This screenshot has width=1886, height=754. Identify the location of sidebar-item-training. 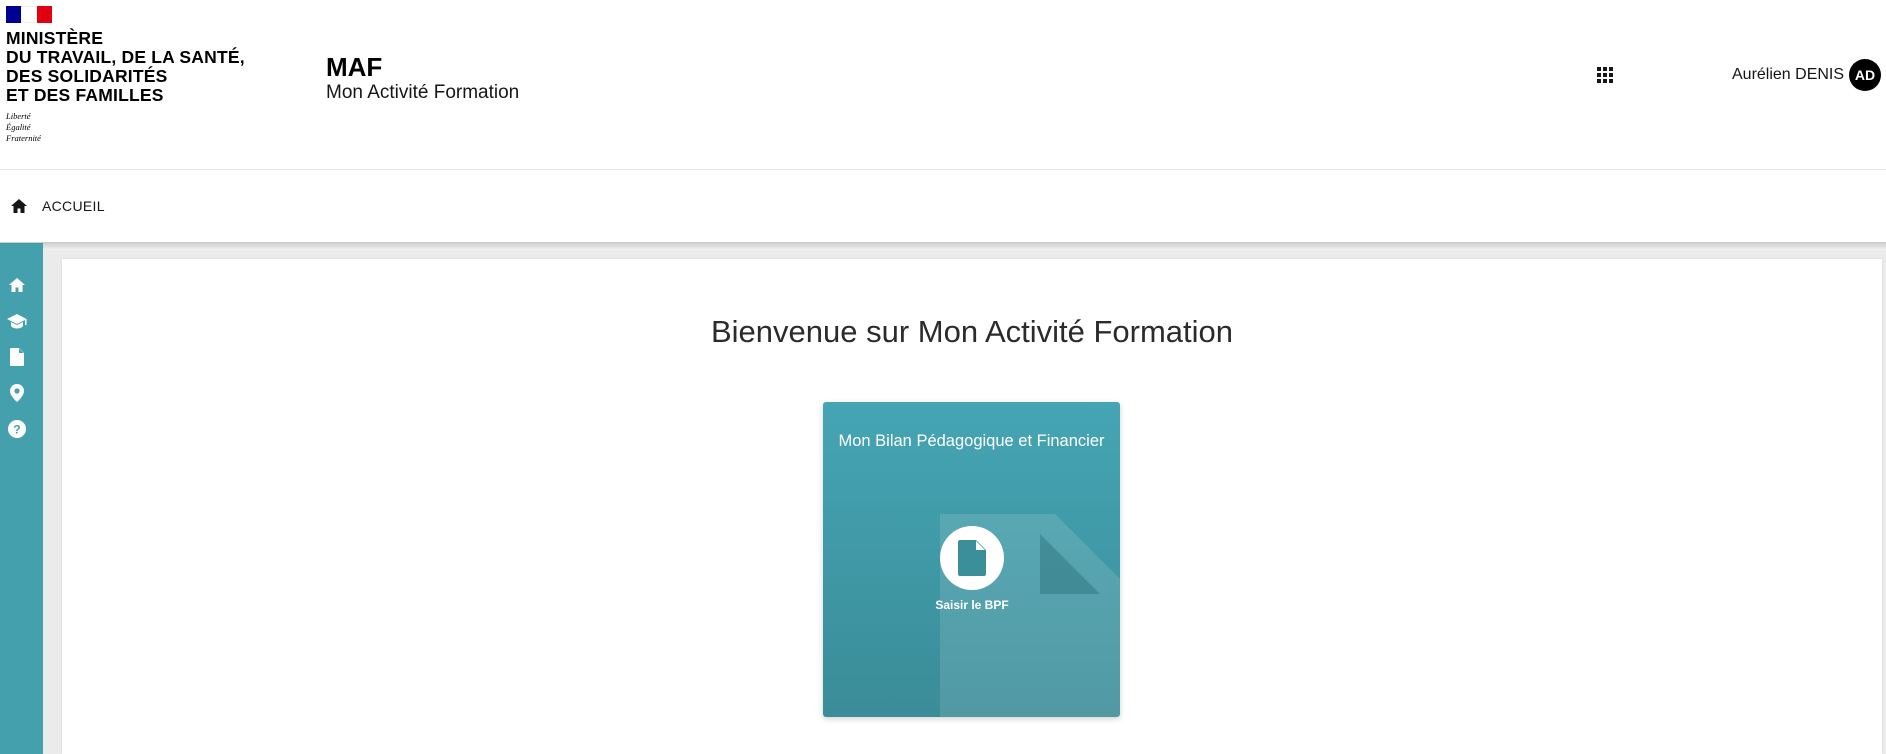
(17, 321).